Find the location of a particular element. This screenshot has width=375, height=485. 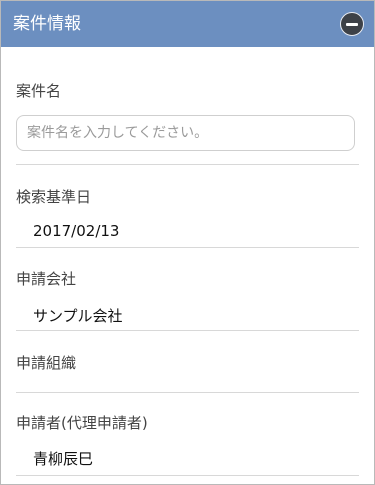

panel-title: 案件情報 is located at coordinates (47, 24).